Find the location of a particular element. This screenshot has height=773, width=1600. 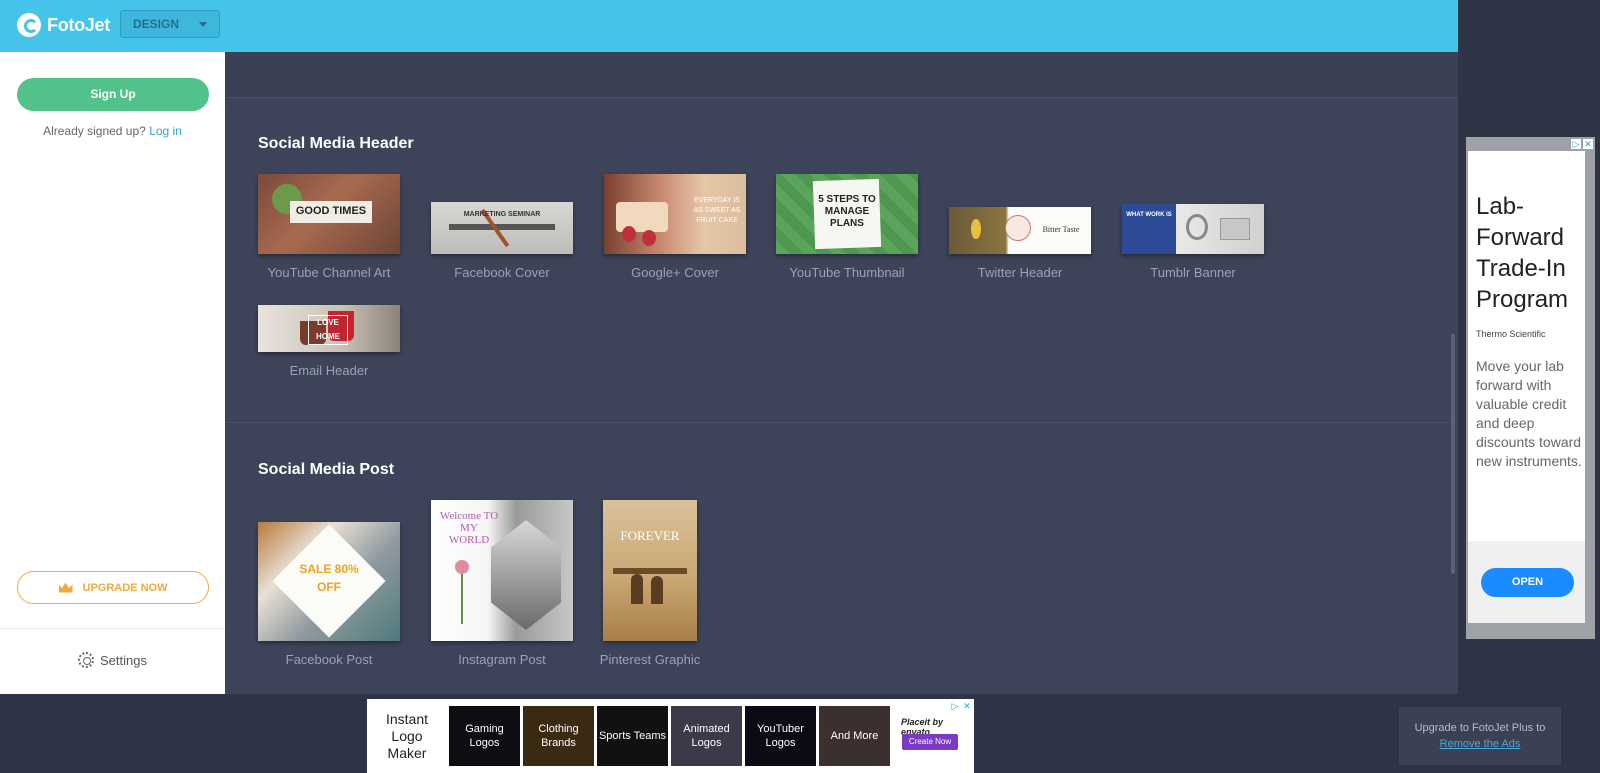

thumb-text: Bitter Taste is located at coordinates (1061, 229).